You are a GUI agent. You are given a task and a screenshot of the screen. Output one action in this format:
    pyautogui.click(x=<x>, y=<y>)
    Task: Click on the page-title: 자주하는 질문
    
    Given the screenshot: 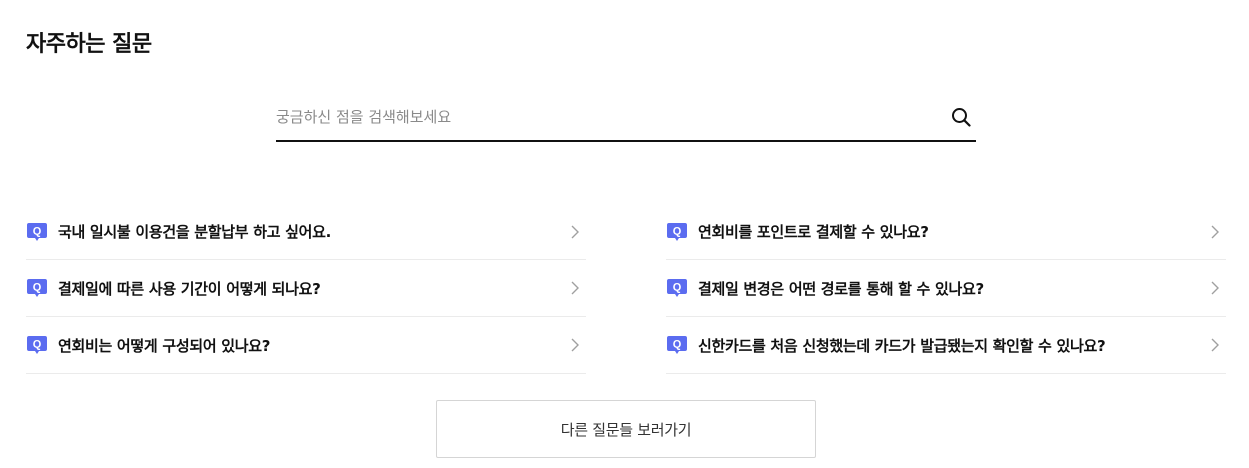 What is the action you would take?
    pyautogui.click(x=89, y=44)
    